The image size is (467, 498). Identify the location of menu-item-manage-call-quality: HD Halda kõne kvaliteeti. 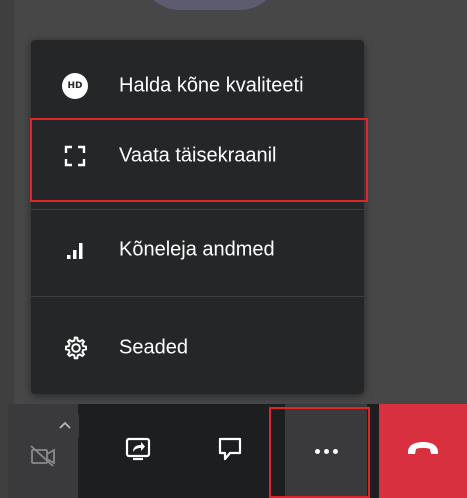
(197, 86).